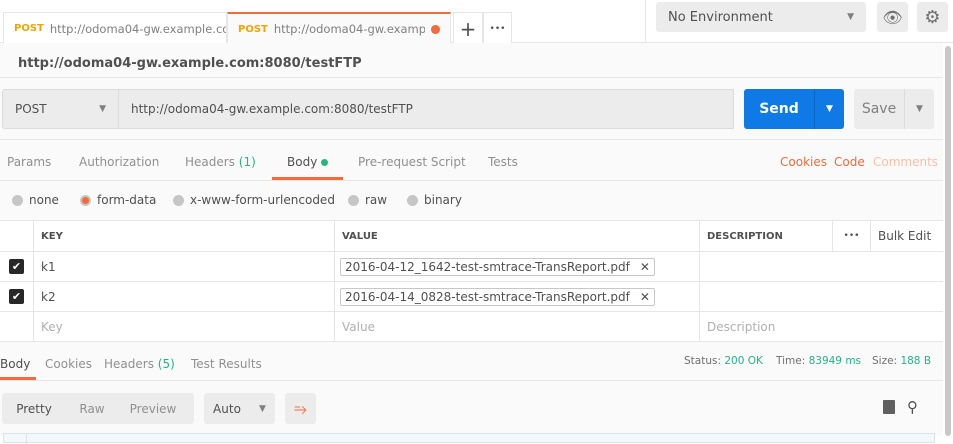 The height and width of the screenshot is (444, 953). I want to click on environment-quick-look-button: 👁, so click(892, 17).